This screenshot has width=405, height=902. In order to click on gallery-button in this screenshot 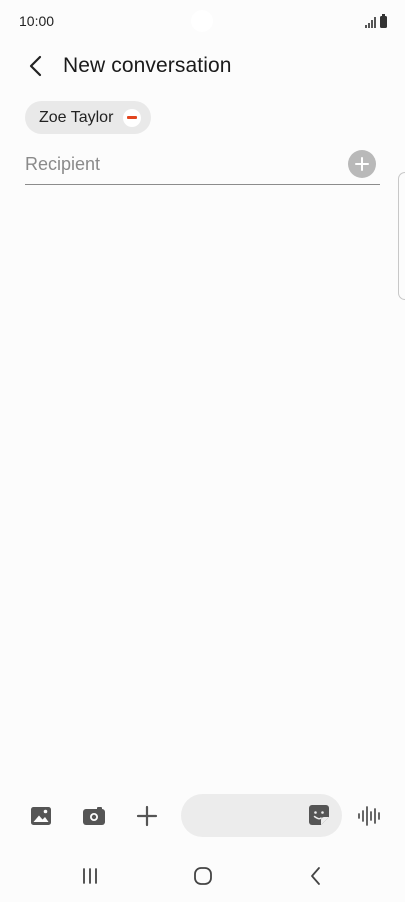, I will do `click(41, 816)`.